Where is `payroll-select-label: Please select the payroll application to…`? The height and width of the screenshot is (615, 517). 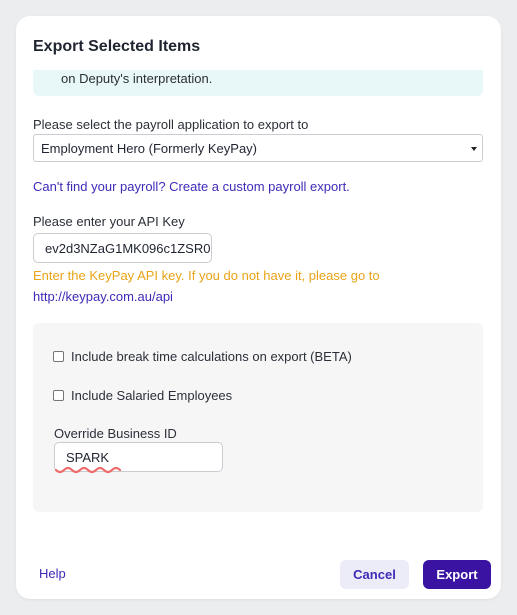 payroll-select-label: Please select the payroll application to… is located at coordinates (171, 124).